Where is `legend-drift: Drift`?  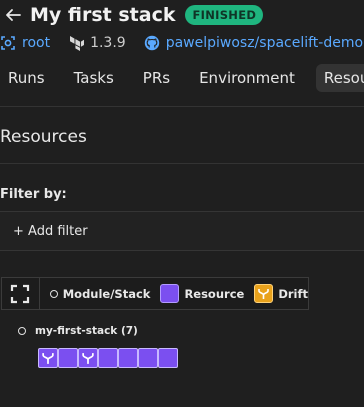
legend-drift: Drift is located at coordinates (281, 293).